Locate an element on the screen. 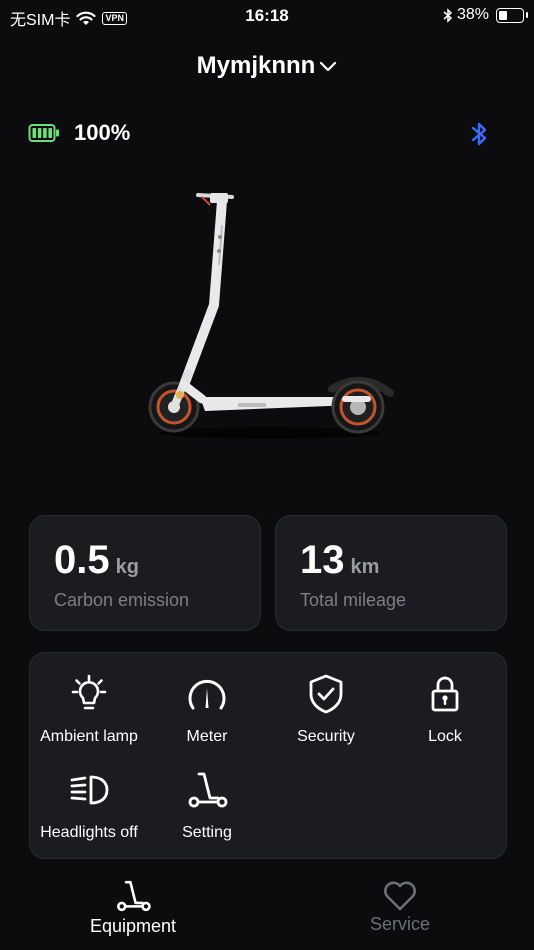 The height and width of the screenshot is (950, 534). battery-percent: 100% is located at coordinates (102, 132).